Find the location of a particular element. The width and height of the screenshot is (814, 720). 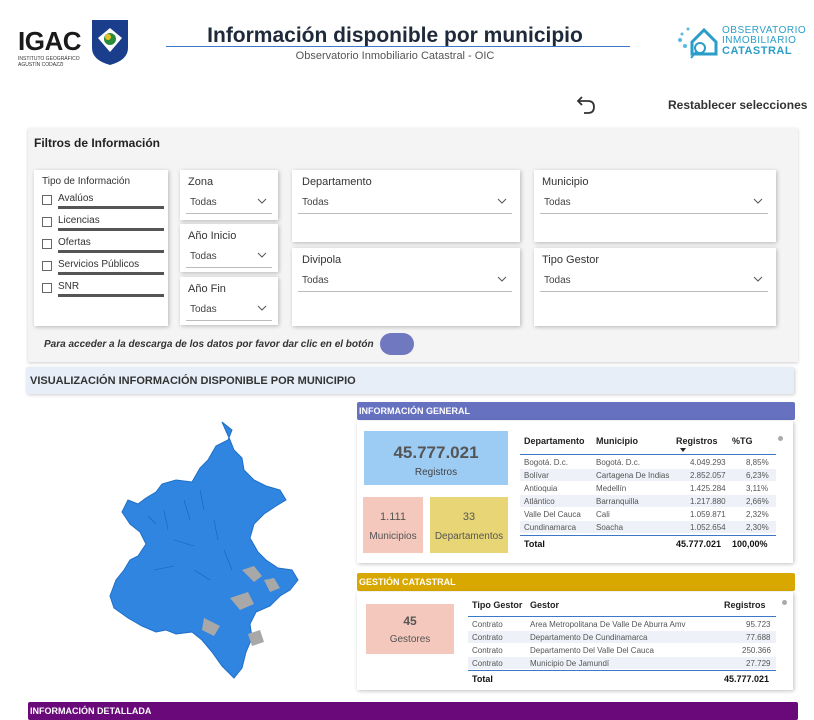

table-header-rule is located at coordinates (648, 454).